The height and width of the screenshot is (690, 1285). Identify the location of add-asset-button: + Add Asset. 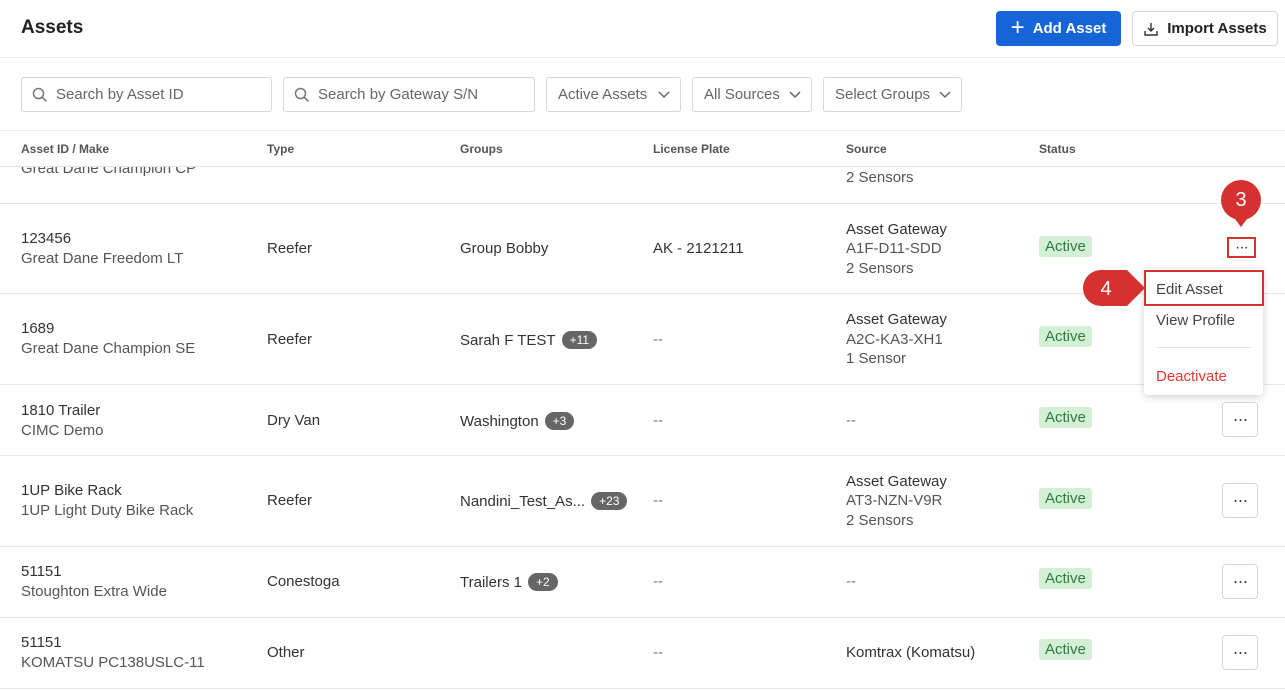
(1058, 28).